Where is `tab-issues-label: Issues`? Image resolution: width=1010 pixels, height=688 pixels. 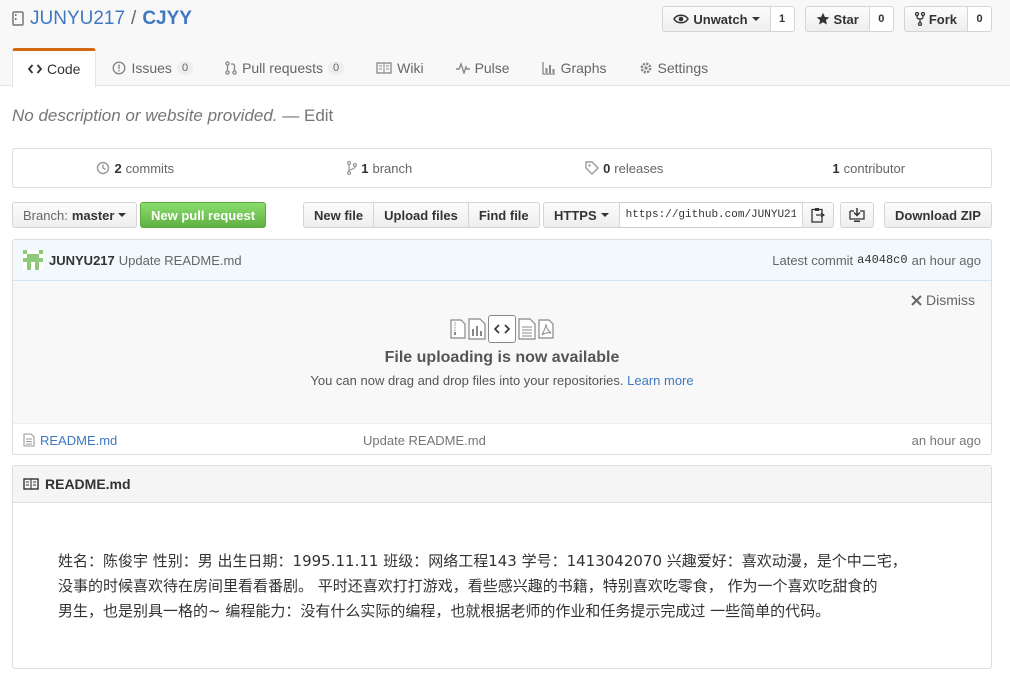 tab-issues-label: Issues is located at coordinates (151, 67).